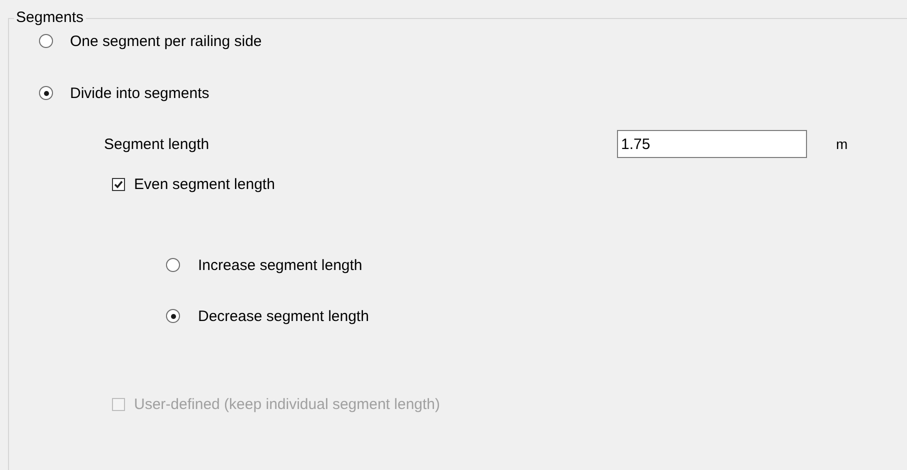 The width and height of the screenshot is (907, 470). I want to click on option-label: One segment per railing side, so click(166, 41).